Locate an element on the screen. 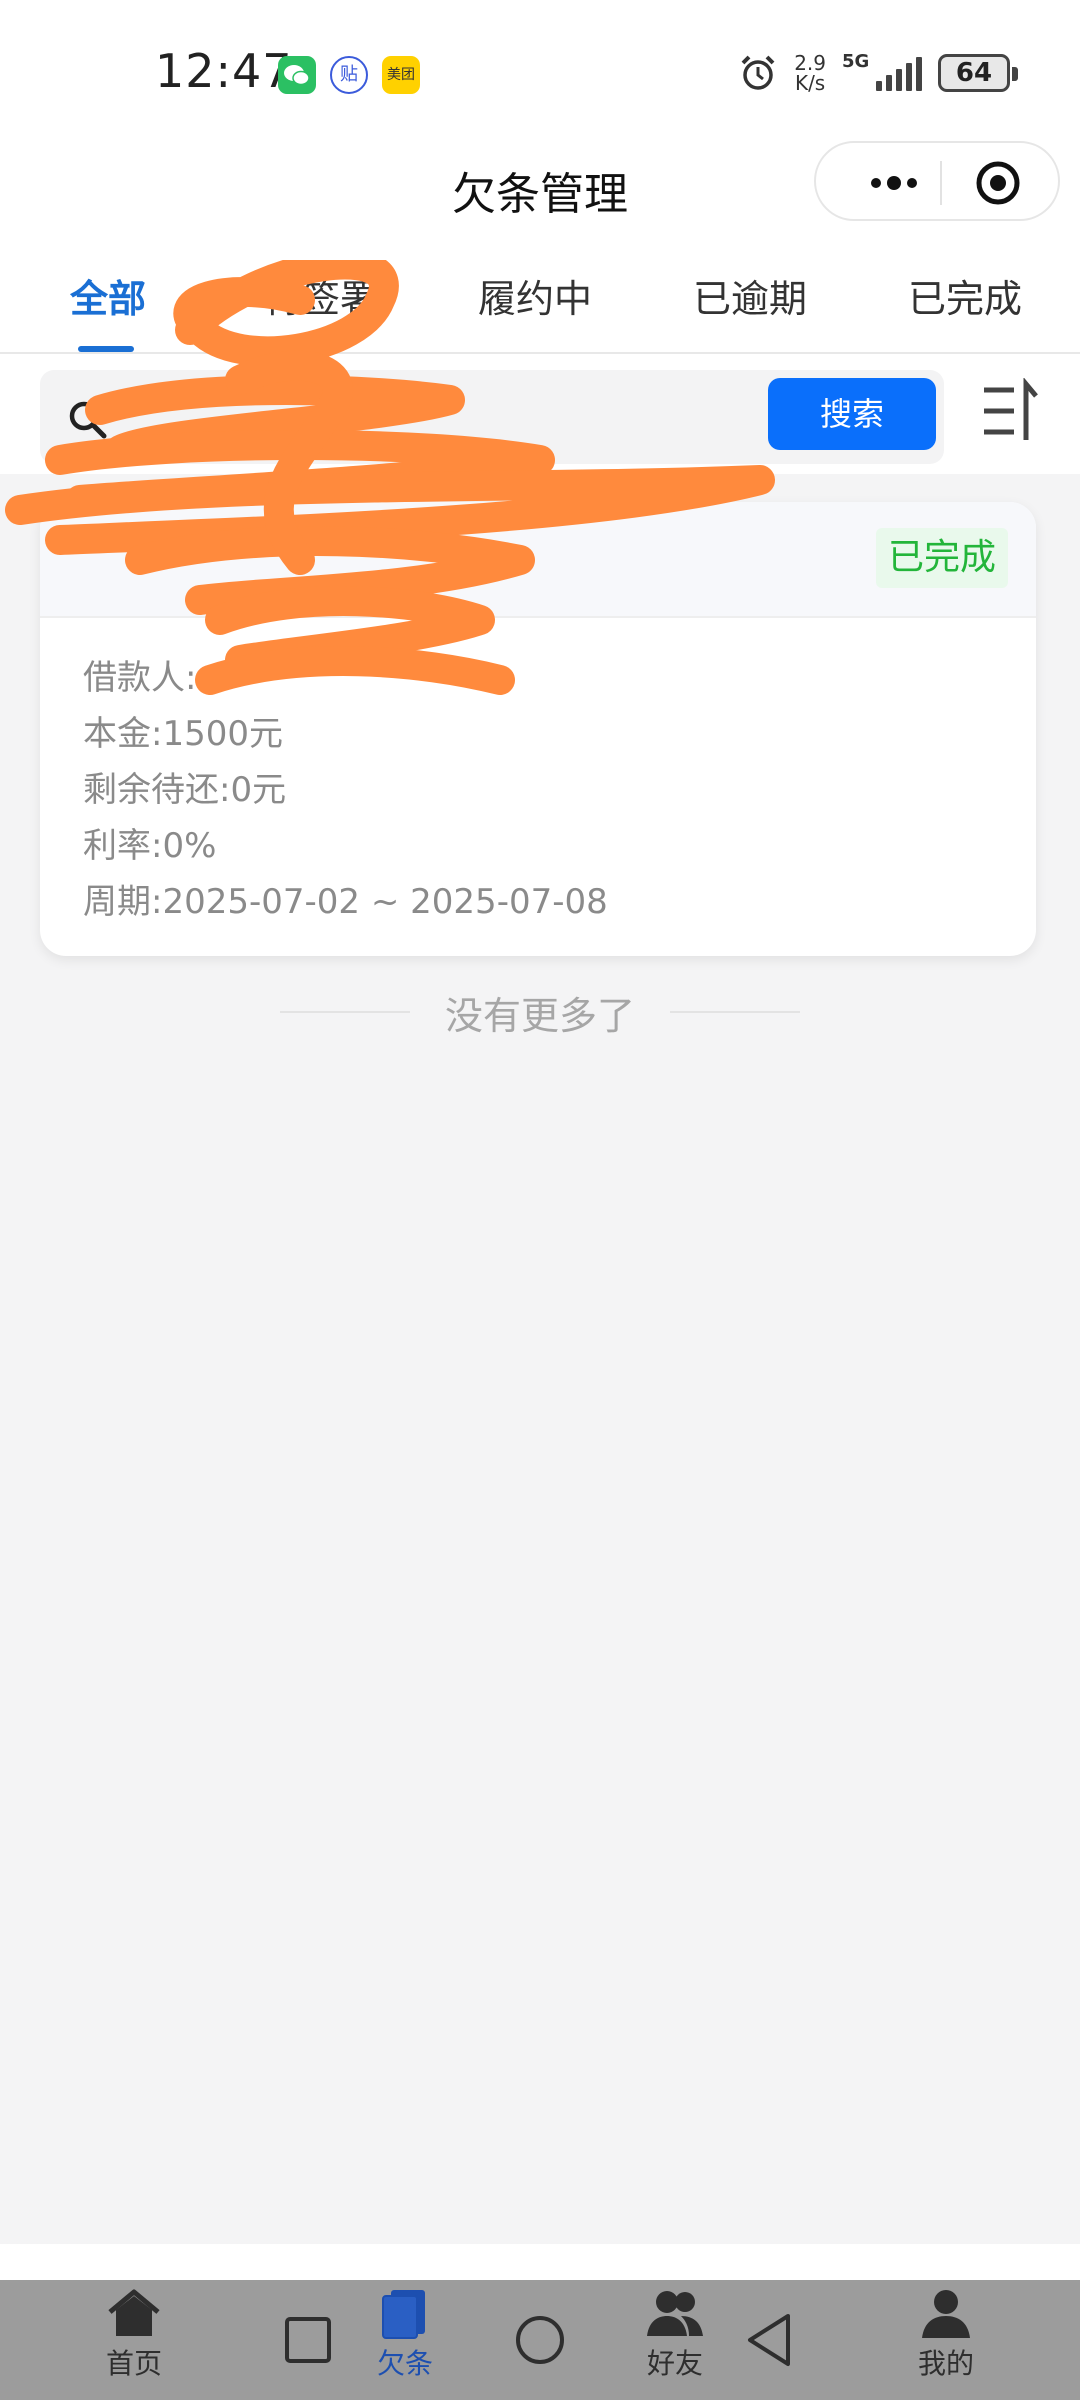  tabbar-item-home: 首页 is located at coordinates (134, 2340).